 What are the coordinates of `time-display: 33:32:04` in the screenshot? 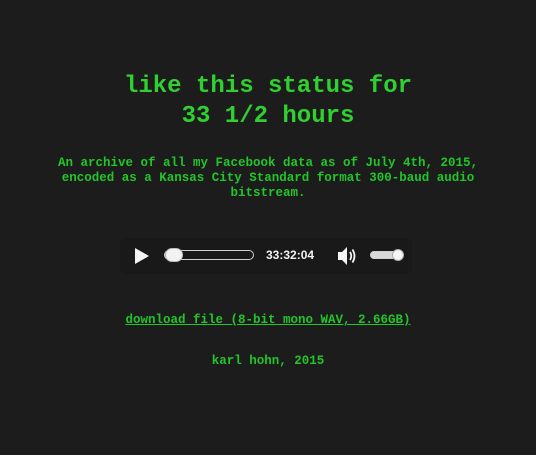 It's located at (290, 255).